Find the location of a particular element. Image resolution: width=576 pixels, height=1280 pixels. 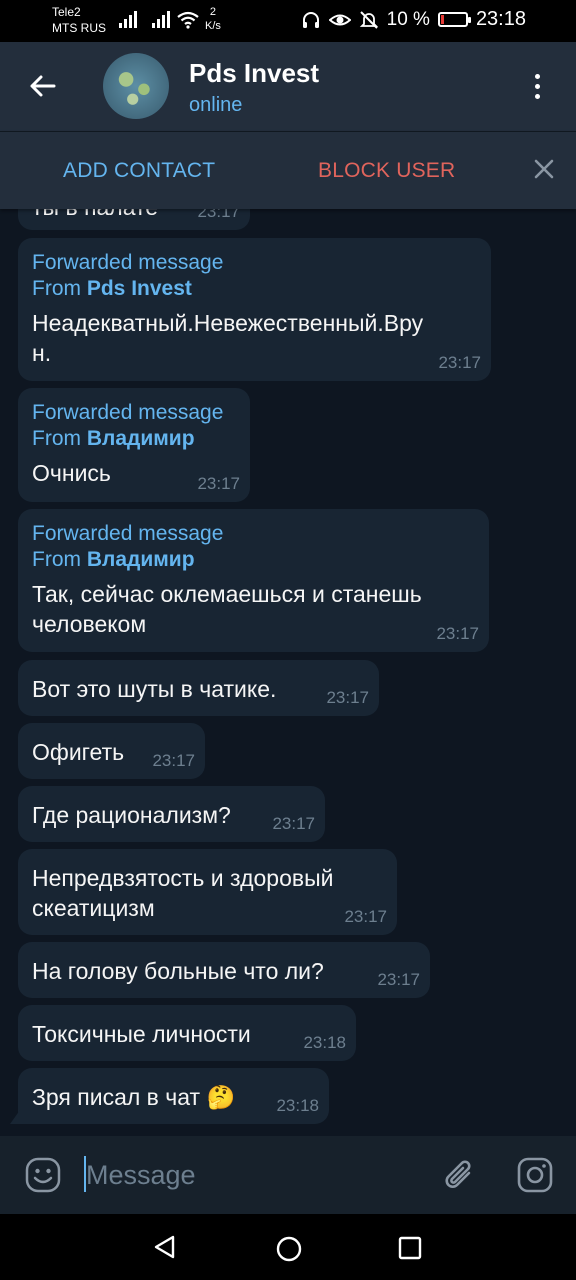

smile-icon is located at coordinates (43, 1175).